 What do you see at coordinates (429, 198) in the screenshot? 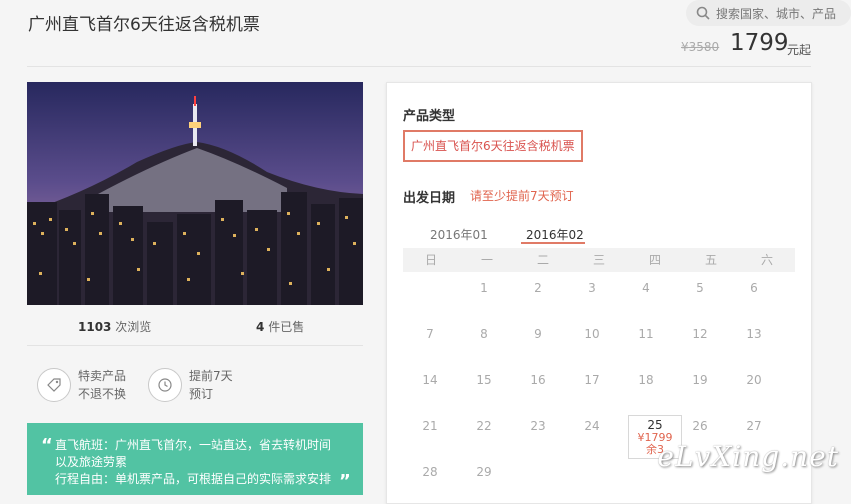
I see `departure-date-label: 出发日期` at bounding box center [429, 198].